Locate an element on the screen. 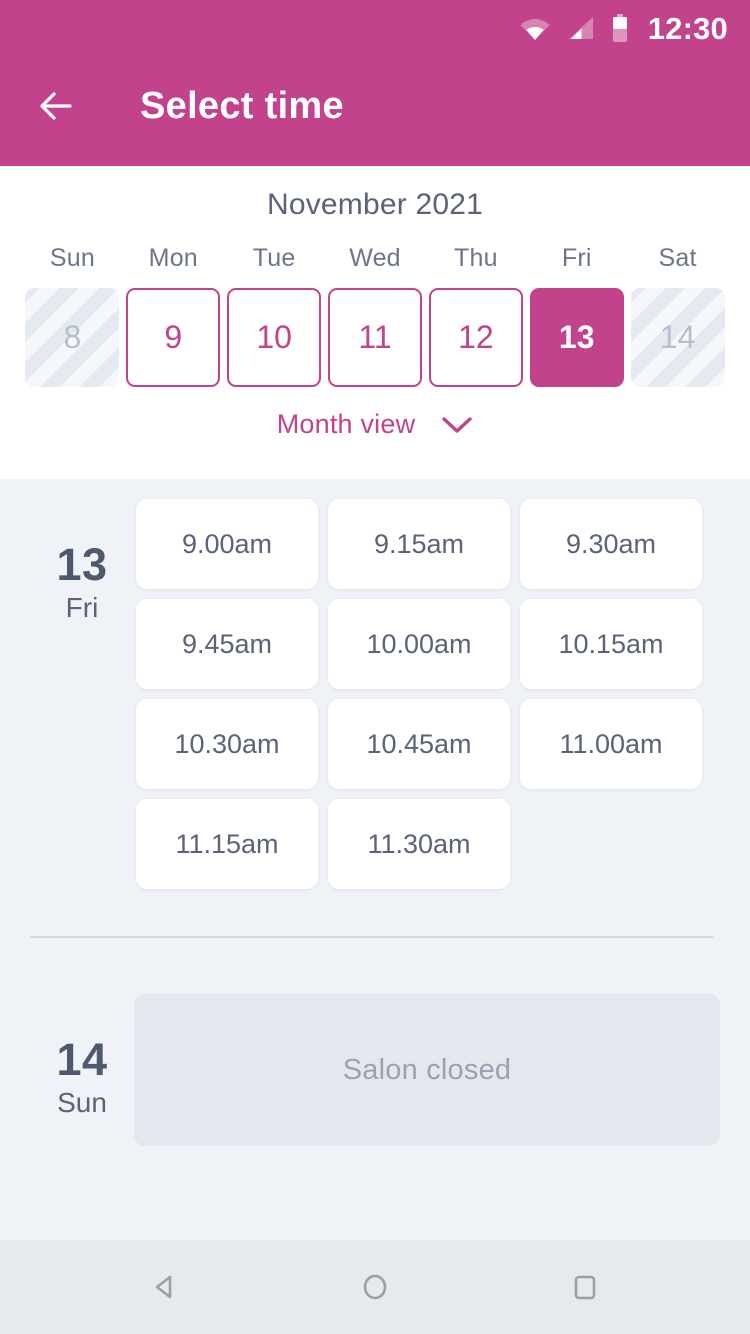 The image size is (750, 1334). calendar-day-12: 12 is located at coordinates (475, 337).